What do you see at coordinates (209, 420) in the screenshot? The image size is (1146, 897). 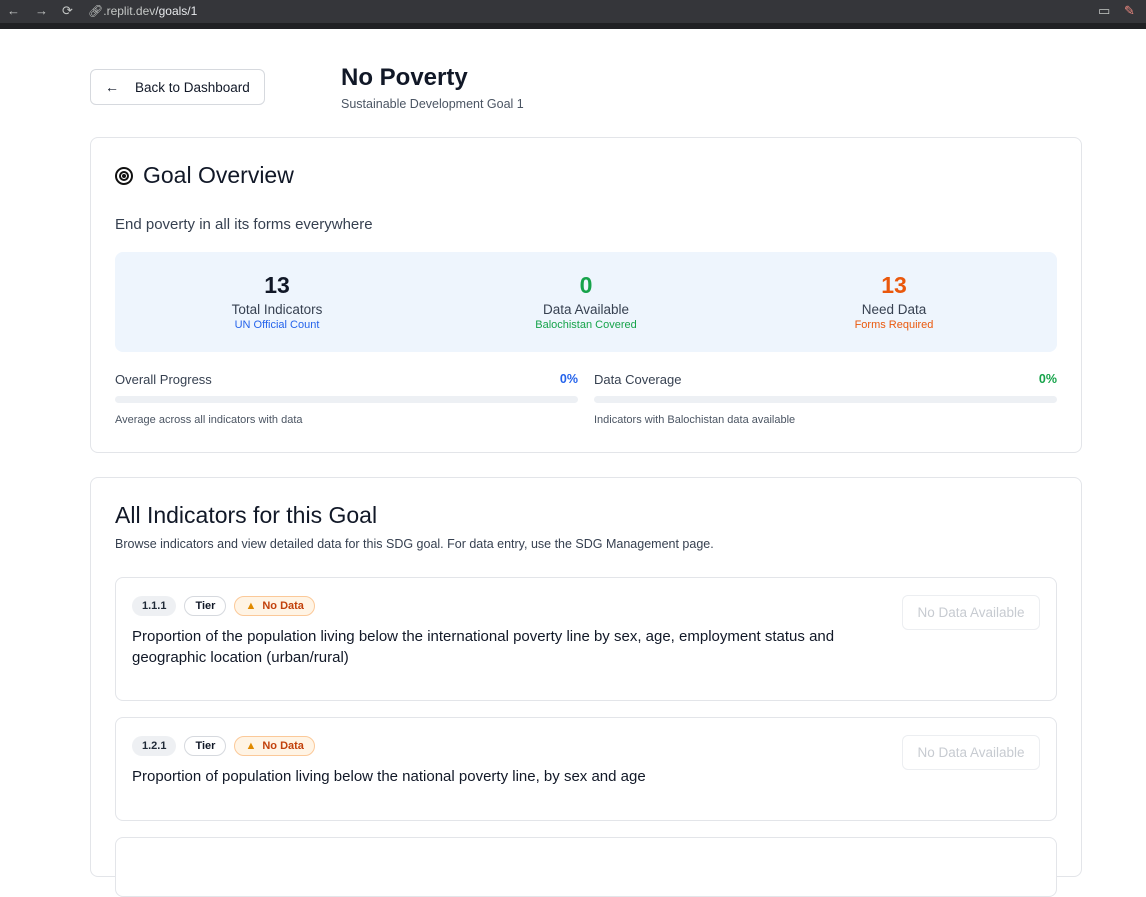 I see `progress-note: Average across all indicators with data` at bounding box center [209, 420].